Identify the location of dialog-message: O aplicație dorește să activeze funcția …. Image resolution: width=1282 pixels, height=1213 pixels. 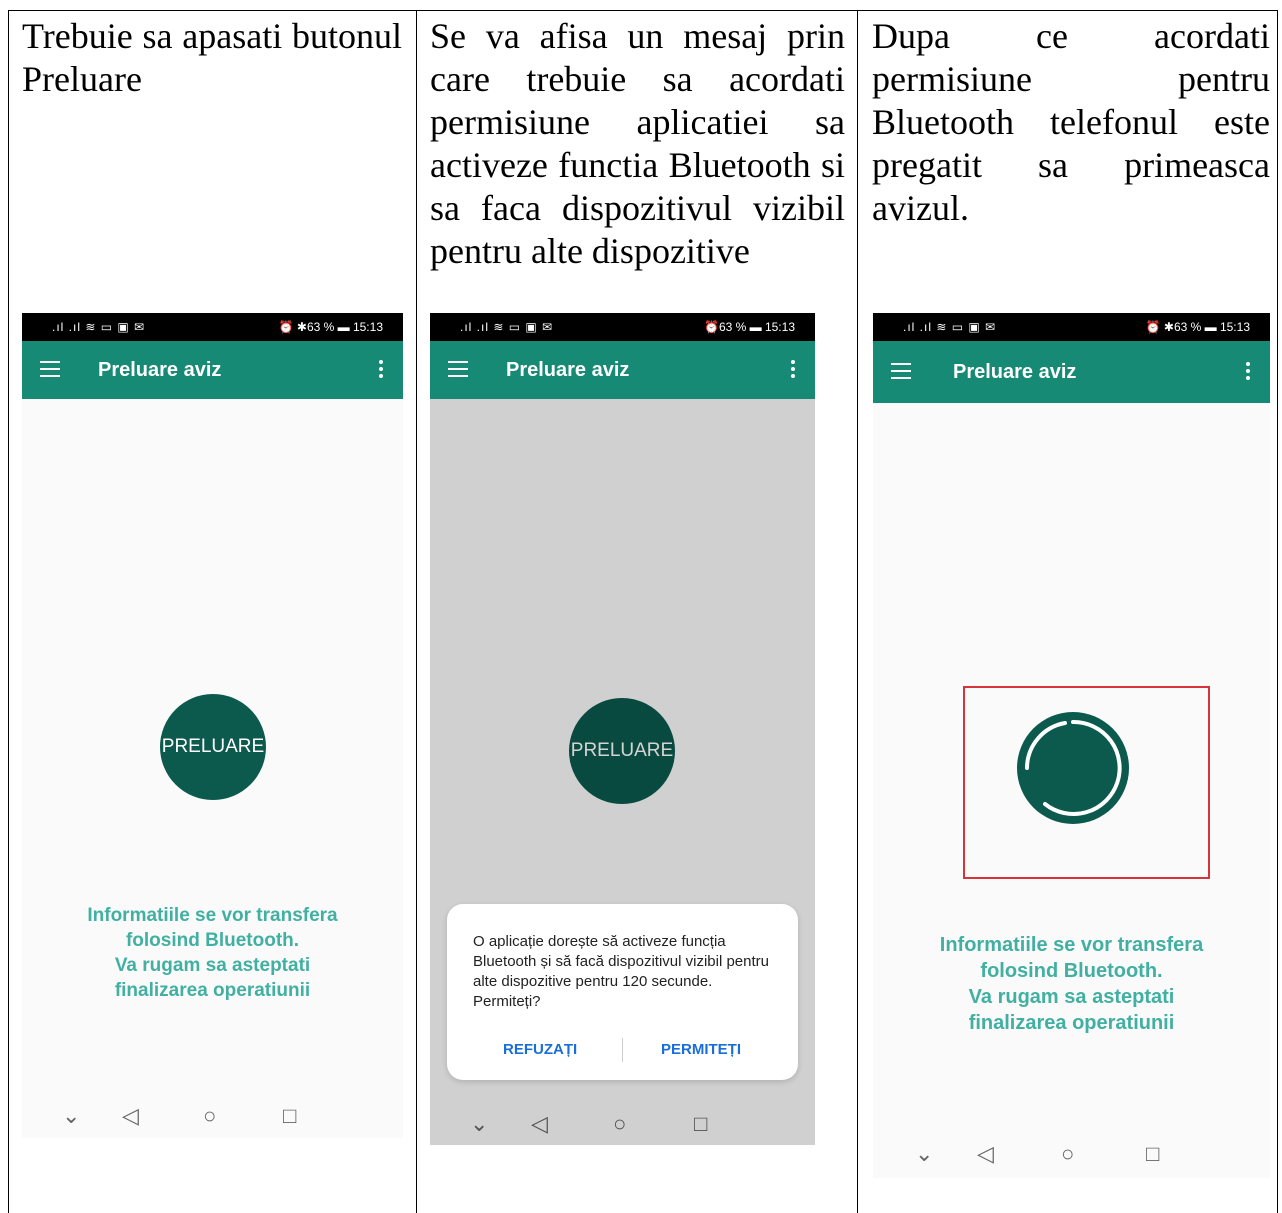
(621, 971).